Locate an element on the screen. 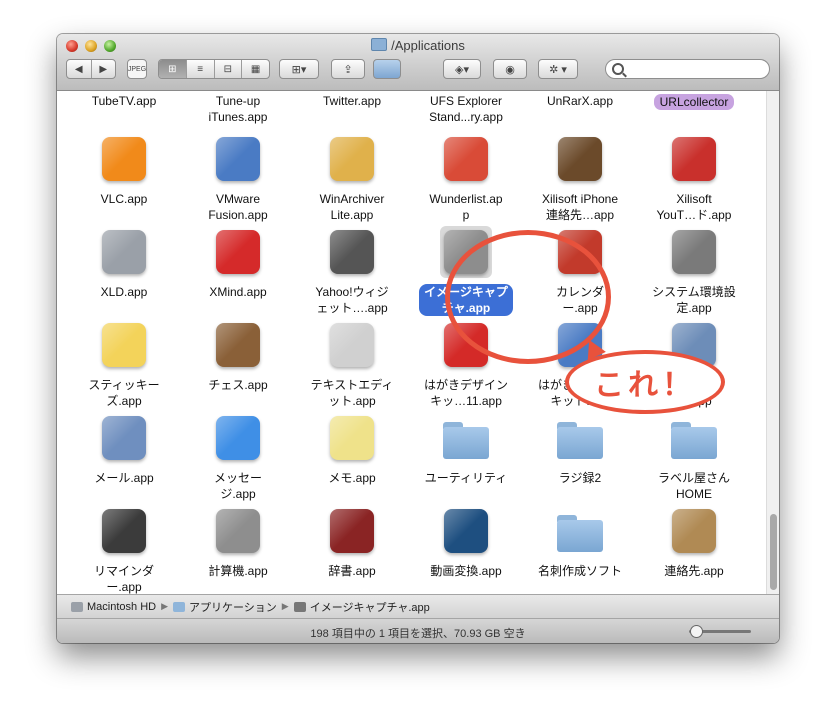  wunderlist-icon-shape is located at coordinates (466, 159).